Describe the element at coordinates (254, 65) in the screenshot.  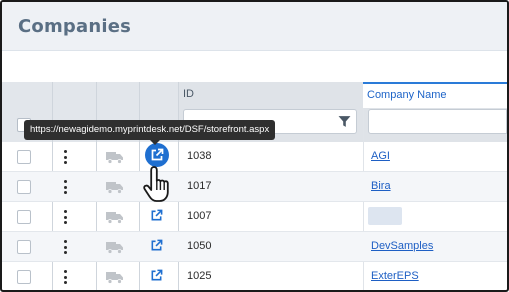
I see `toolbar-area` at that location.